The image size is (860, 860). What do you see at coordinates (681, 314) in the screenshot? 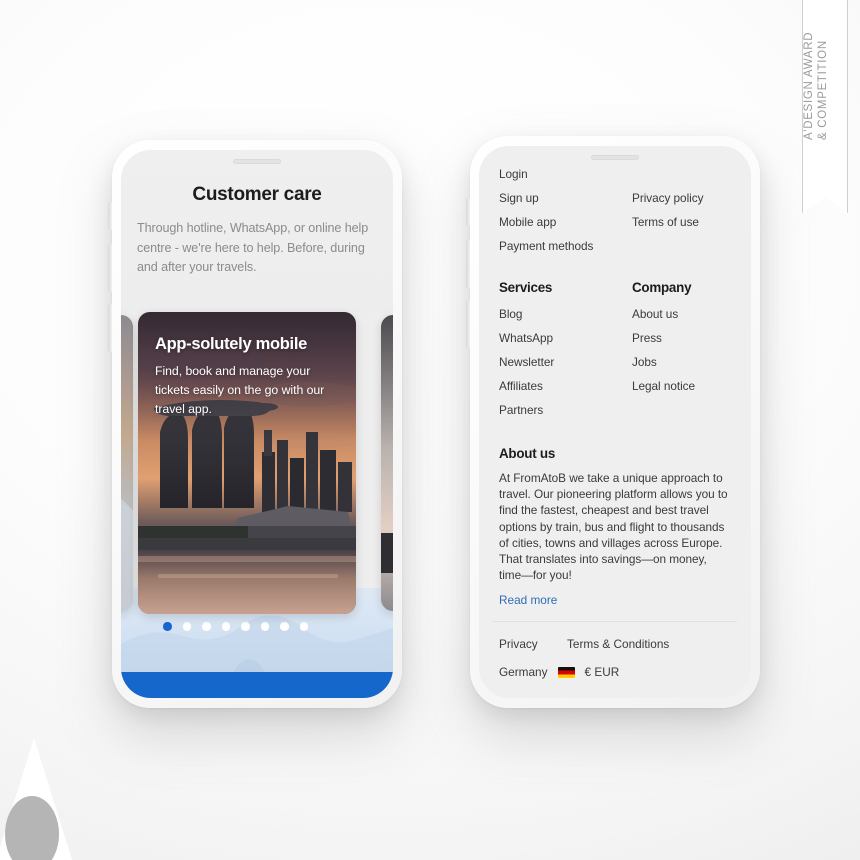
I see `link-about-us: About us` at bounding box center [681, 314].